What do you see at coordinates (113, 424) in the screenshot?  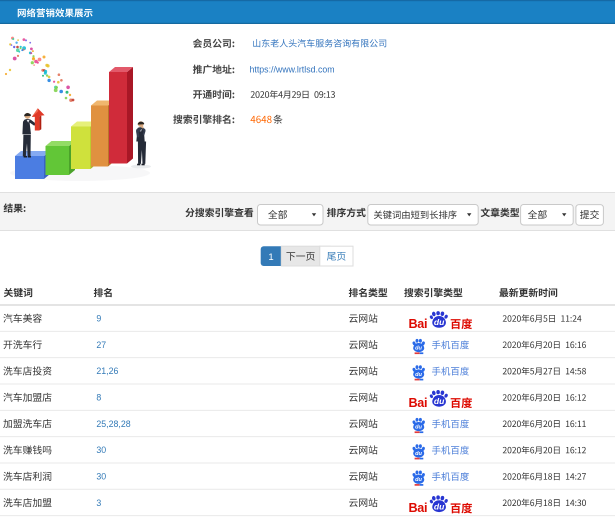 I see `svg-text: 25,28,28` at bounding box center [113, 424].